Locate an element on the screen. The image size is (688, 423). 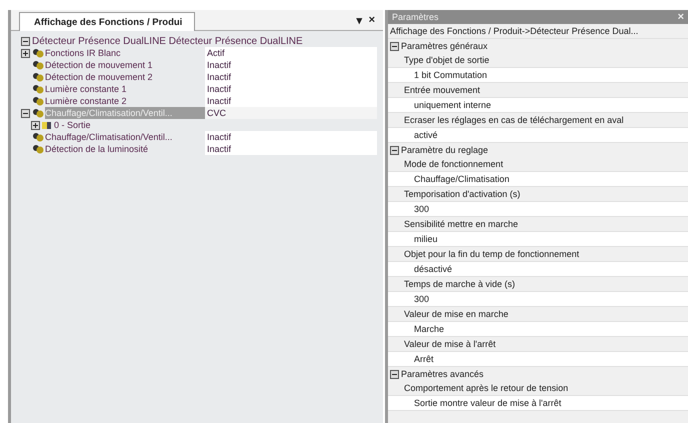
parameter-value: milieu is located at coordinates (538, 239).